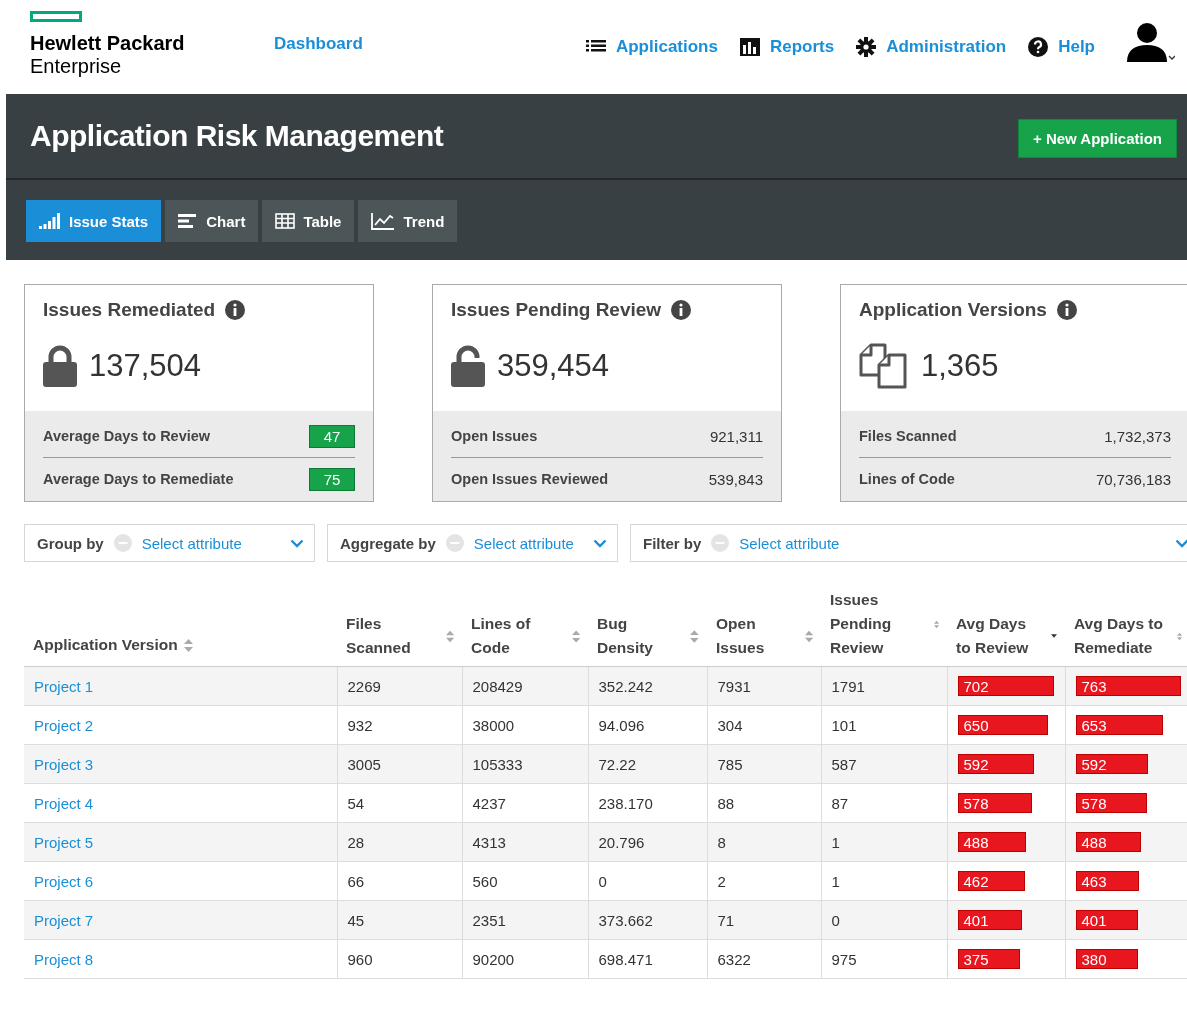  Describe the element at coordinates (976, 803) in the screenshot. I see `bar-value: 578` at that location.